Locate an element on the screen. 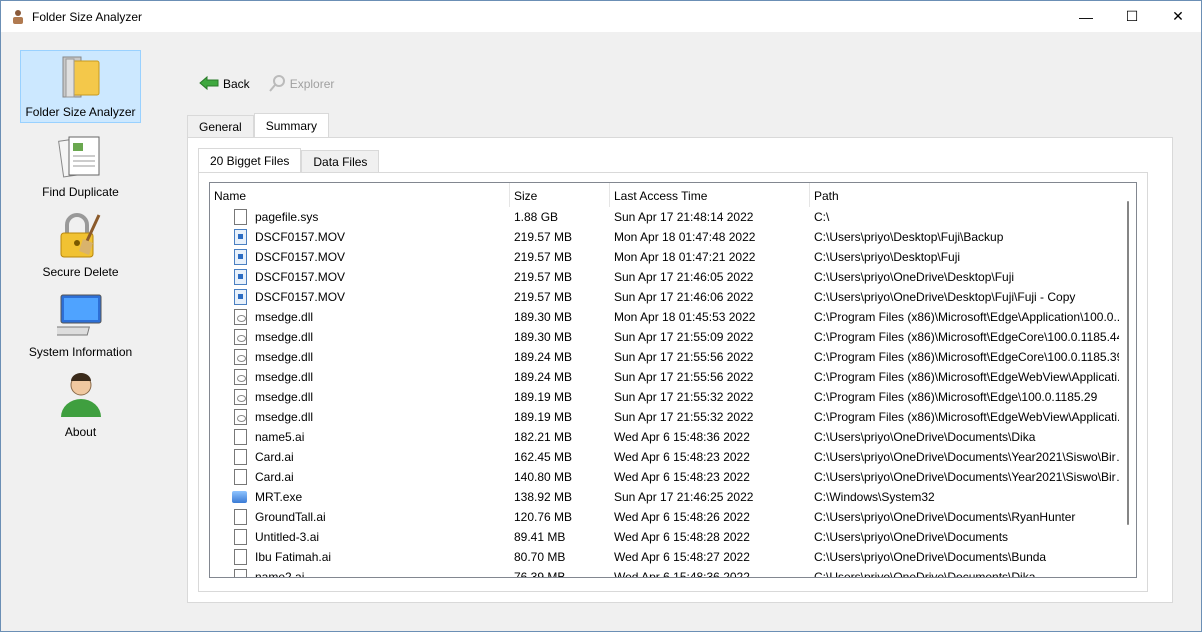  window-title: Folder Size Analyzer is located at coordinates (87, 16).